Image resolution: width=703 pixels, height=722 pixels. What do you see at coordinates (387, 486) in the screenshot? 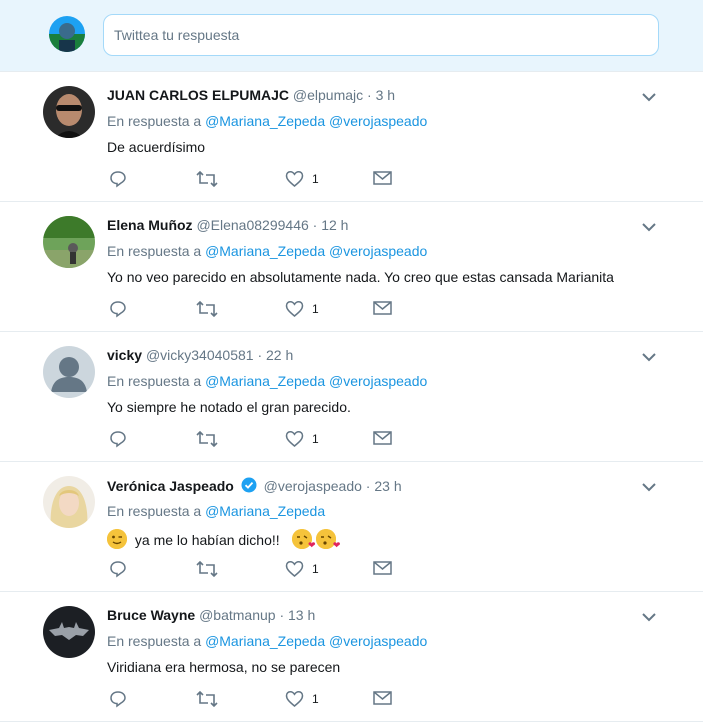
I see `timestamp: 23 h` at bounding box center [387, 486].